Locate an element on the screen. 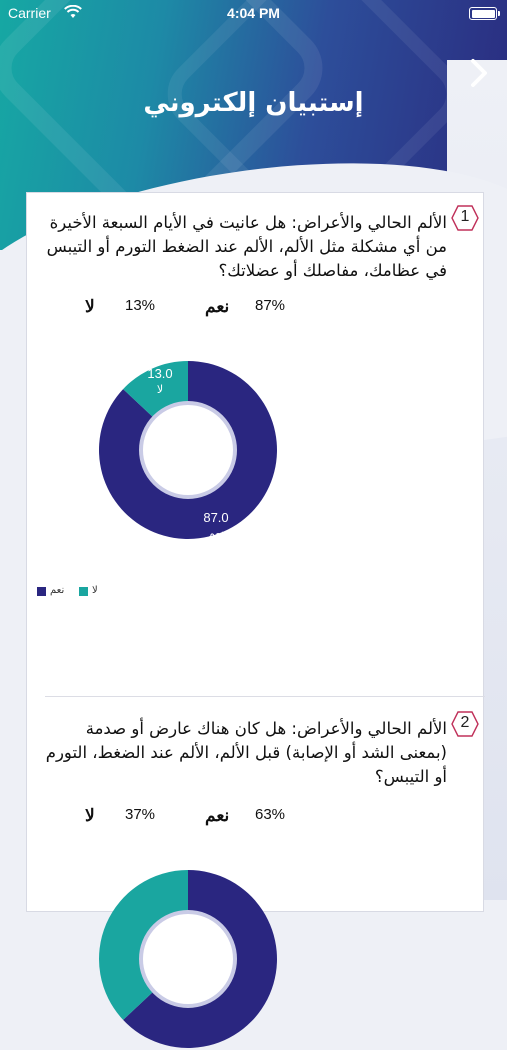  page-title: إستبيان إلكتروني is located at coordinates (253, 103).